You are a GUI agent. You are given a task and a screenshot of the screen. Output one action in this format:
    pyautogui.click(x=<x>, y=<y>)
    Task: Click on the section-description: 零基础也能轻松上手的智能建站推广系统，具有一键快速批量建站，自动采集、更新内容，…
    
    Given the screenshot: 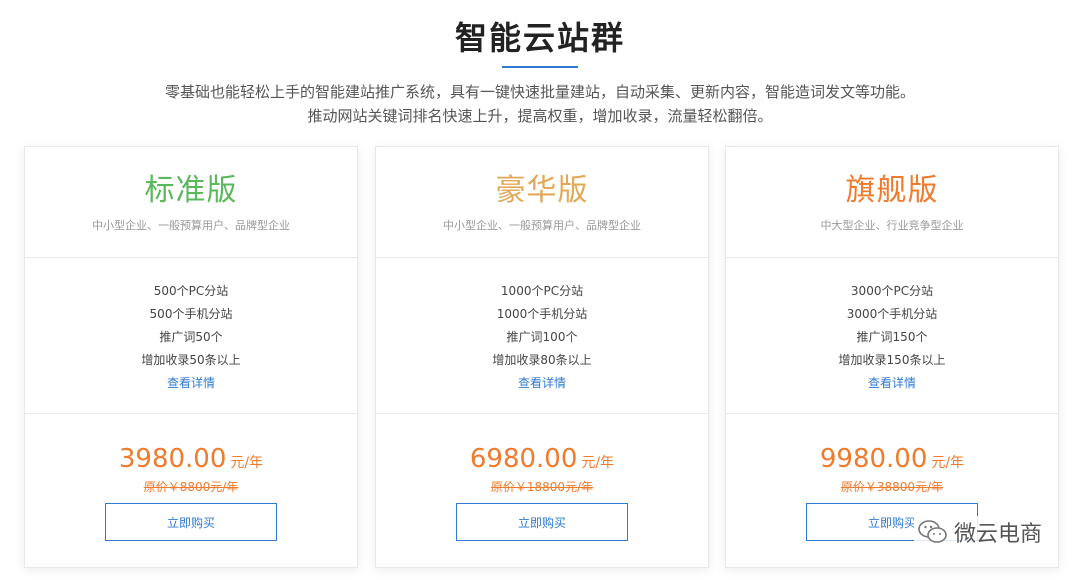 What is the action you would take?
    pyautogui.click(x=540, y=104)
    